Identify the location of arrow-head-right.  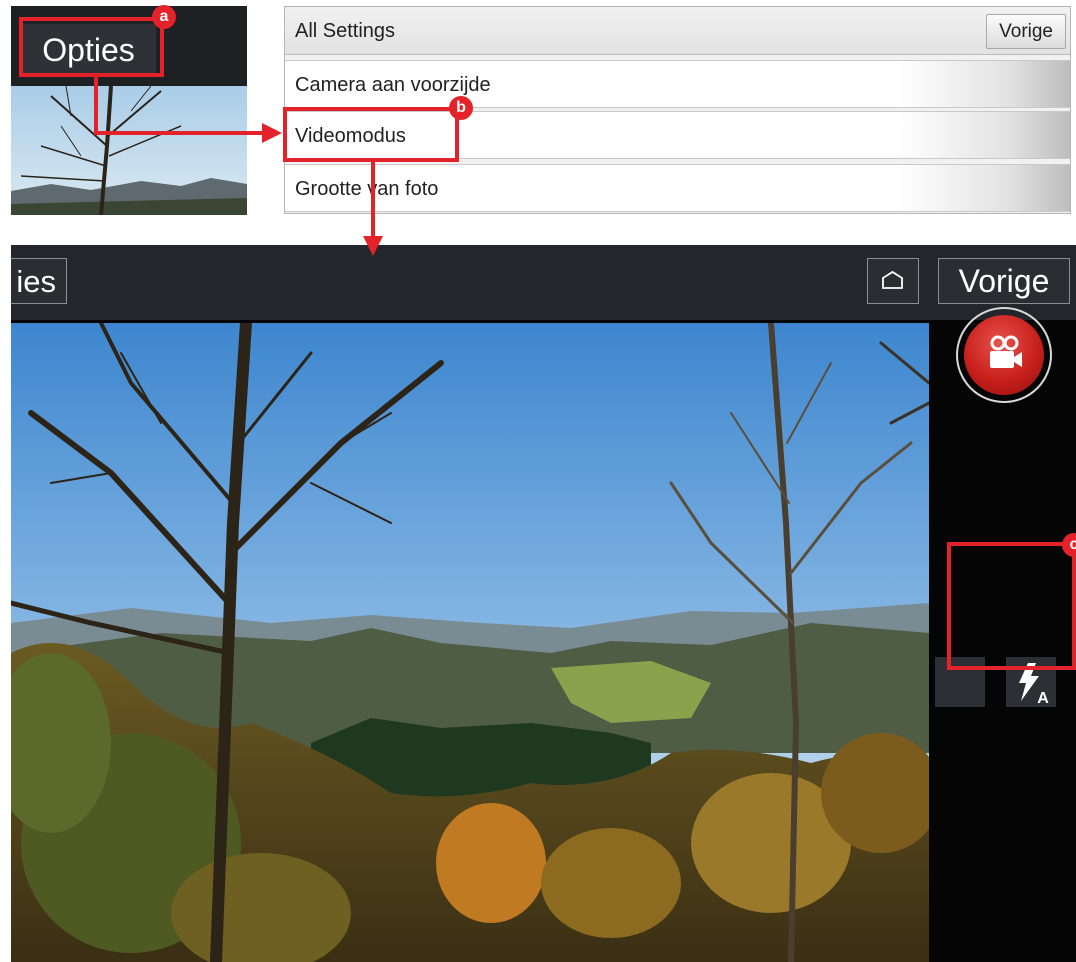
(272, 133).